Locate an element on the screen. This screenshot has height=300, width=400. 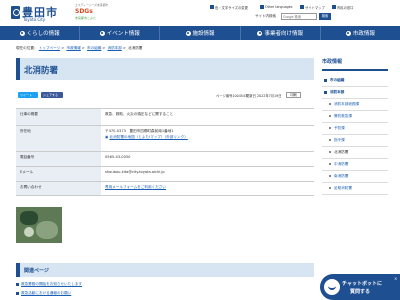
sdgs-mark: SDGs is located at coordinates (84, 11).